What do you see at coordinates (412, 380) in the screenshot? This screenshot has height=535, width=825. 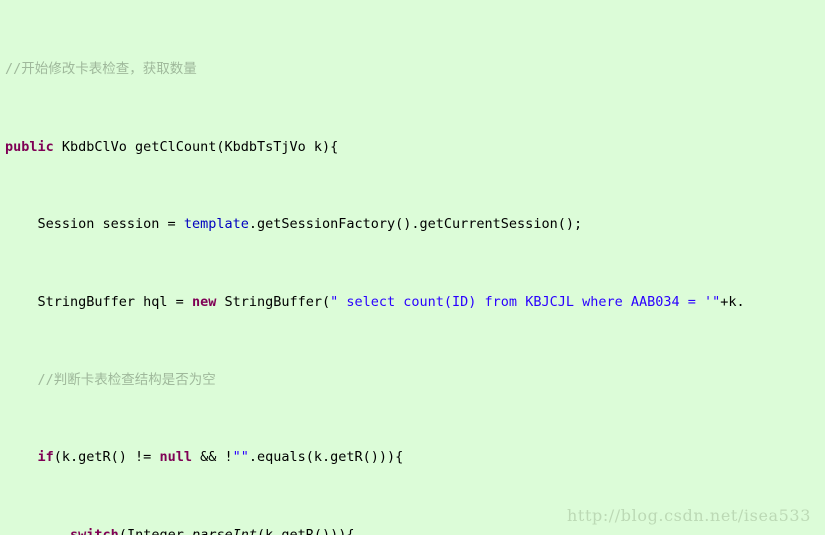 I see `code-line: //判断卡表检查结构是否为空` at bounding box center [412, 380].